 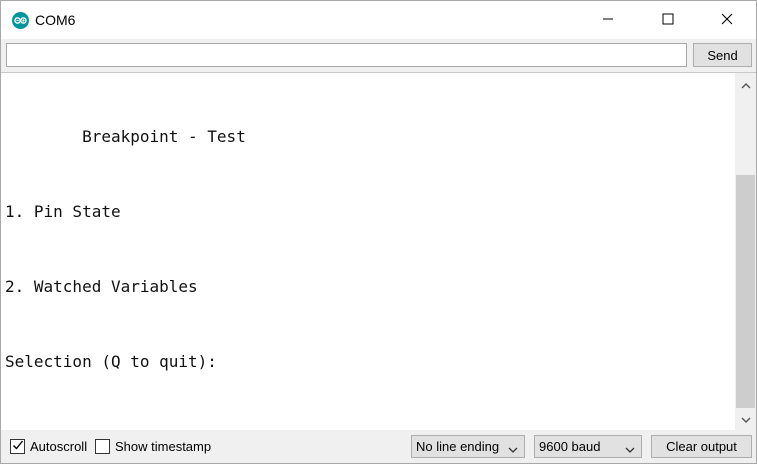 I want to click on show-timestamp-label: Show timestamp, so click(x=163, y=446).